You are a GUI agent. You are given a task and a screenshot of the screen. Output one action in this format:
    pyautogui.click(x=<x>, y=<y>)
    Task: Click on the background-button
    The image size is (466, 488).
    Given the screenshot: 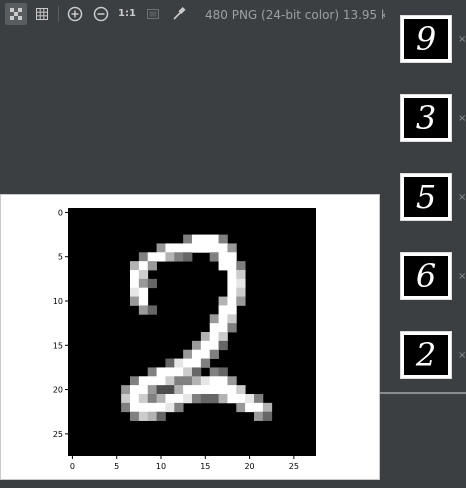 What is the action you would take?
    pyautogui.click(x=153, y=14)
    